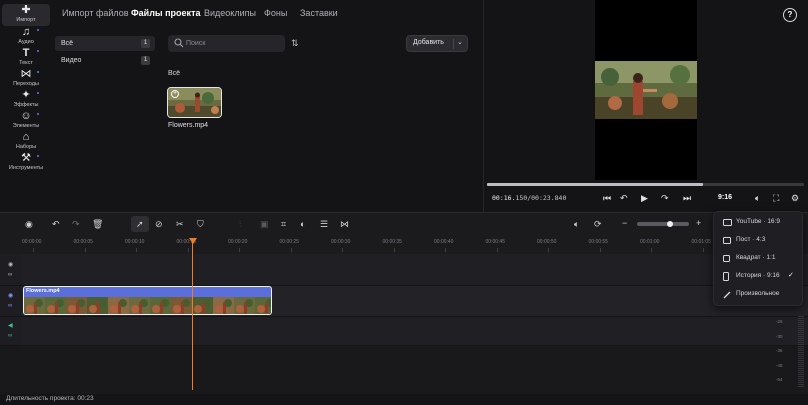  Describe the element at coordinates (29, 224) in the screenshot. I see `record-icon: ◉` at that location.